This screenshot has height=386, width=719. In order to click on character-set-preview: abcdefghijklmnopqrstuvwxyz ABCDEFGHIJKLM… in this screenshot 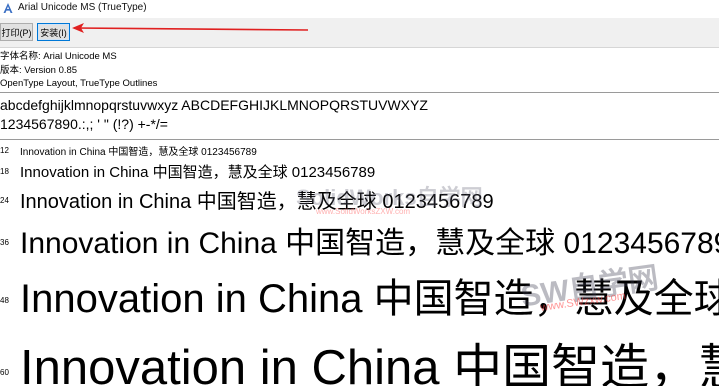, I will do `click(214, 115)`.